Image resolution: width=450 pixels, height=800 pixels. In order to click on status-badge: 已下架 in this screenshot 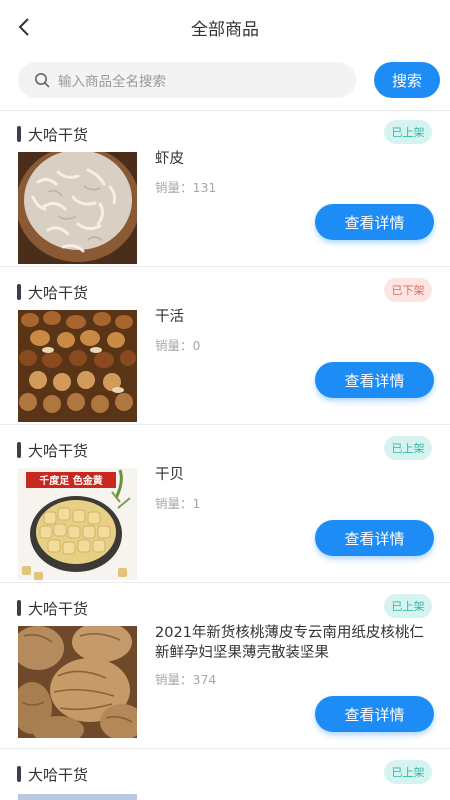, I will do `click(408, 290)`.